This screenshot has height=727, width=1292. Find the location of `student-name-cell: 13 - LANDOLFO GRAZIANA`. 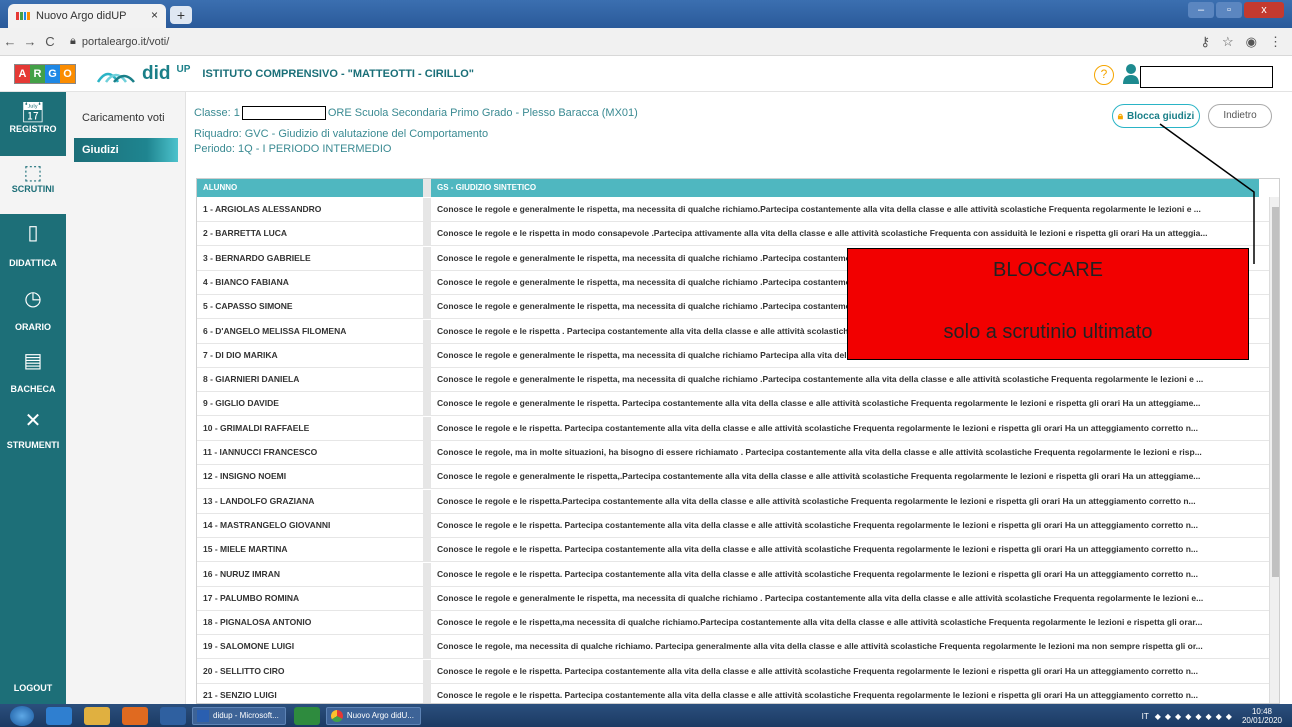

student-name-cell: 13 - LANDOLFO GRAZIANA is located at coordinates (314, 501).